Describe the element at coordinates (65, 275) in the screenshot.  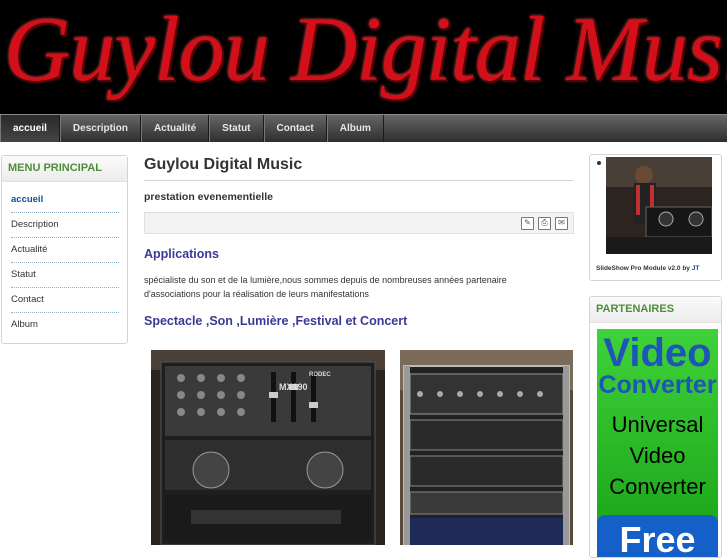
I see `menu-item-statut: Statut` at that location.